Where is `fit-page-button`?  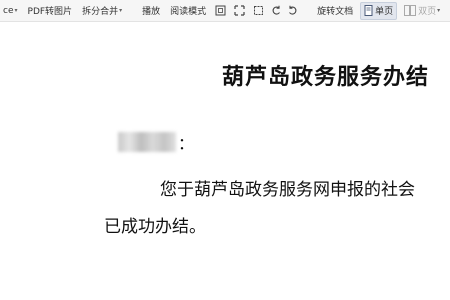
fit-page-button is located at coordinates (221, 11).